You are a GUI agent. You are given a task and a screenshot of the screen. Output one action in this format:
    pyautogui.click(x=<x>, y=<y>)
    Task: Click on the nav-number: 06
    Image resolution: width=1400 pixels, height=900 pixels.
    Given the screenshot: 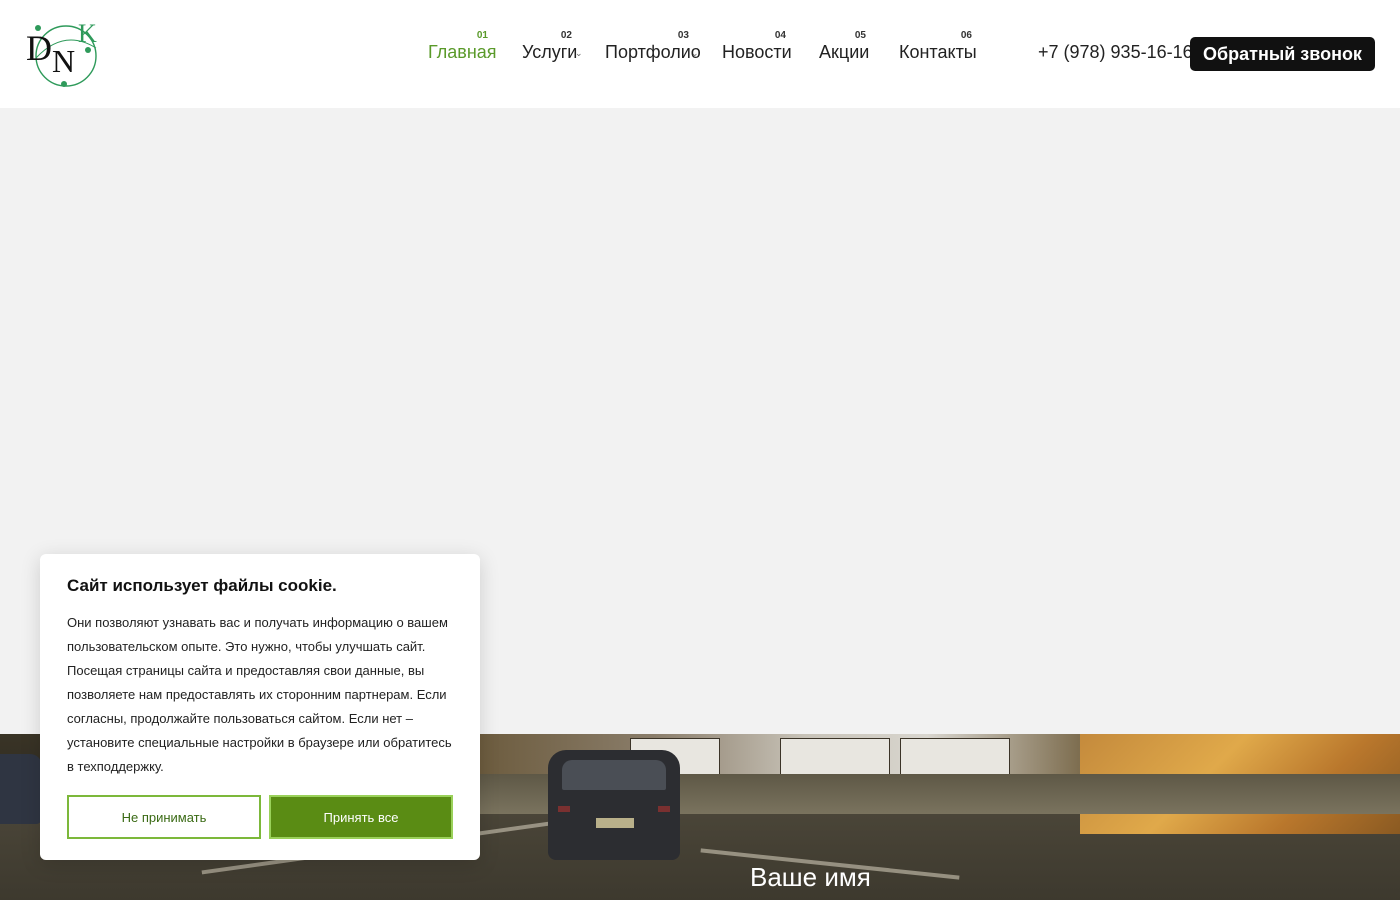 What is the action you would take?
    pyautogui.click(x=966, y=35)
    